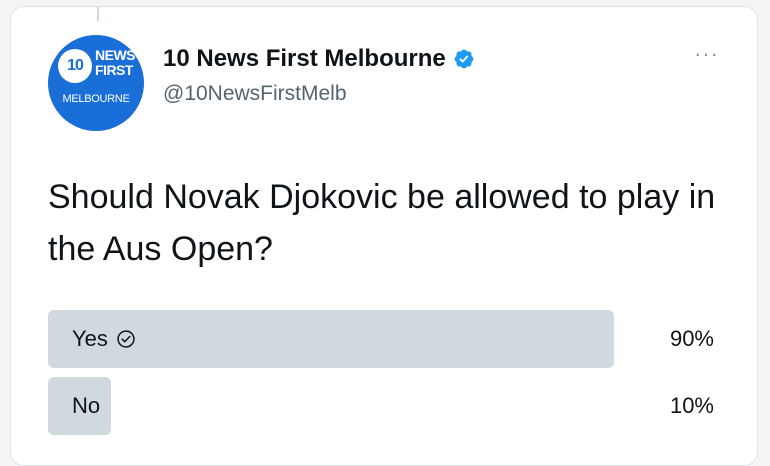 The width and height of the screenshot is (770, 466). I want to click on account-name-row: 10 News First Melbourne, so click(319, 59).